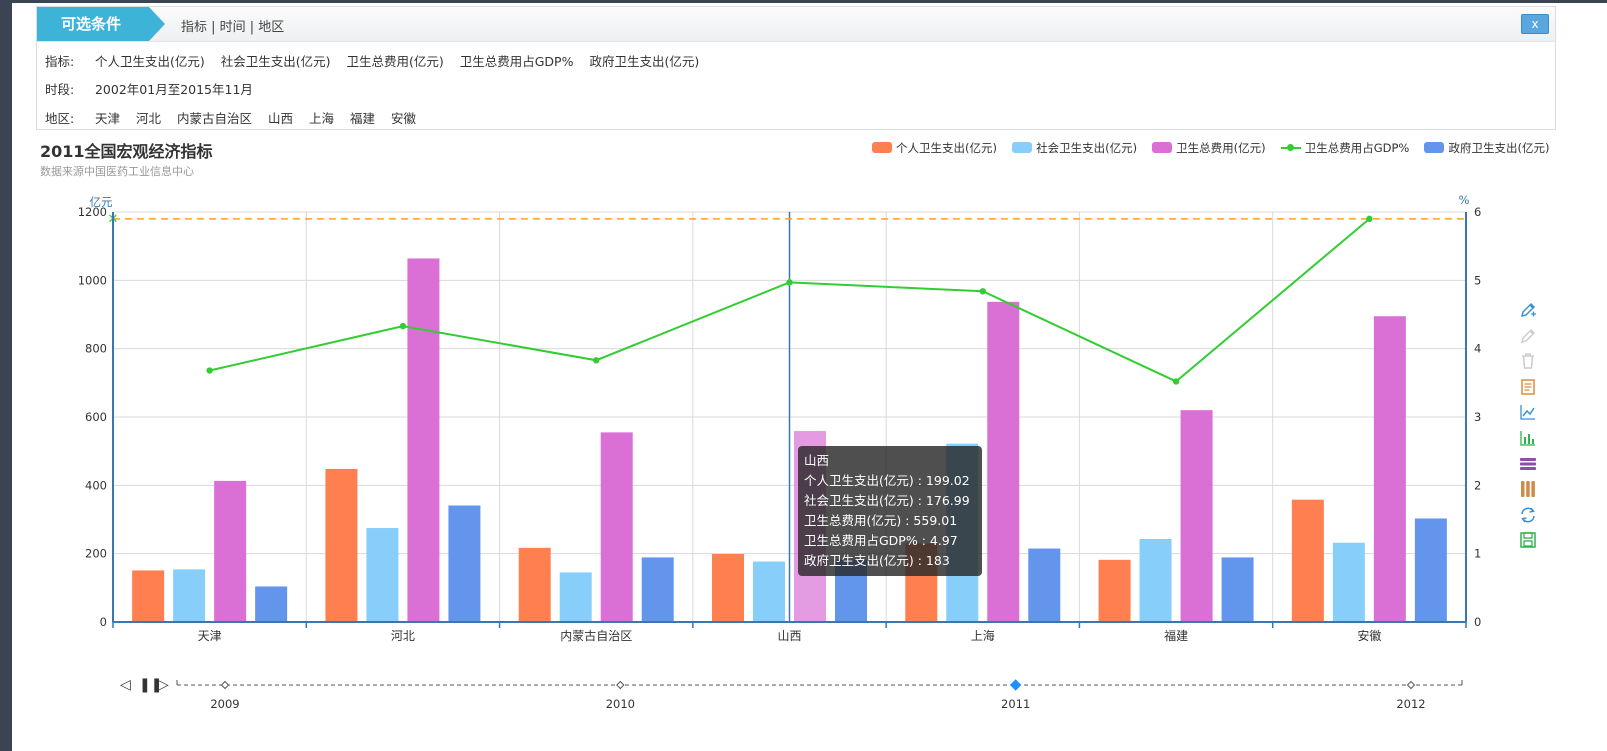 The width and height of the screenshot is (1607, 751). What do you see at coordinates (1528, 412) in the screenshot?
I see `line-chart-icon` at bounding box center [1528, 412].